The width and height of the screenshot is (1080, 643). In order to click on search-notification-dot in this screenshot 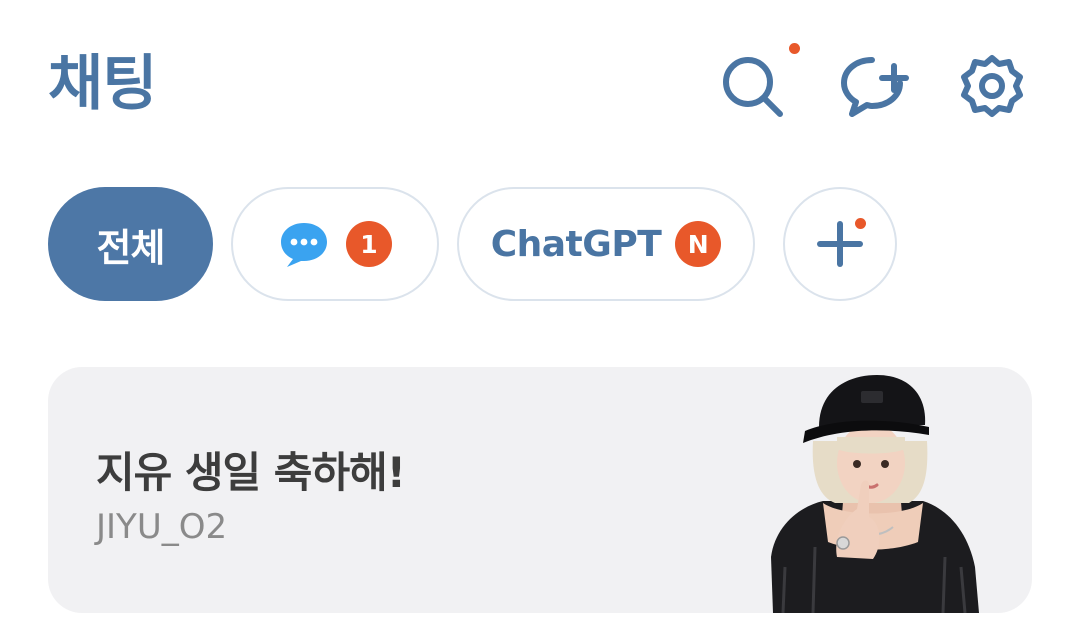, I will do `click(794, 48)`.